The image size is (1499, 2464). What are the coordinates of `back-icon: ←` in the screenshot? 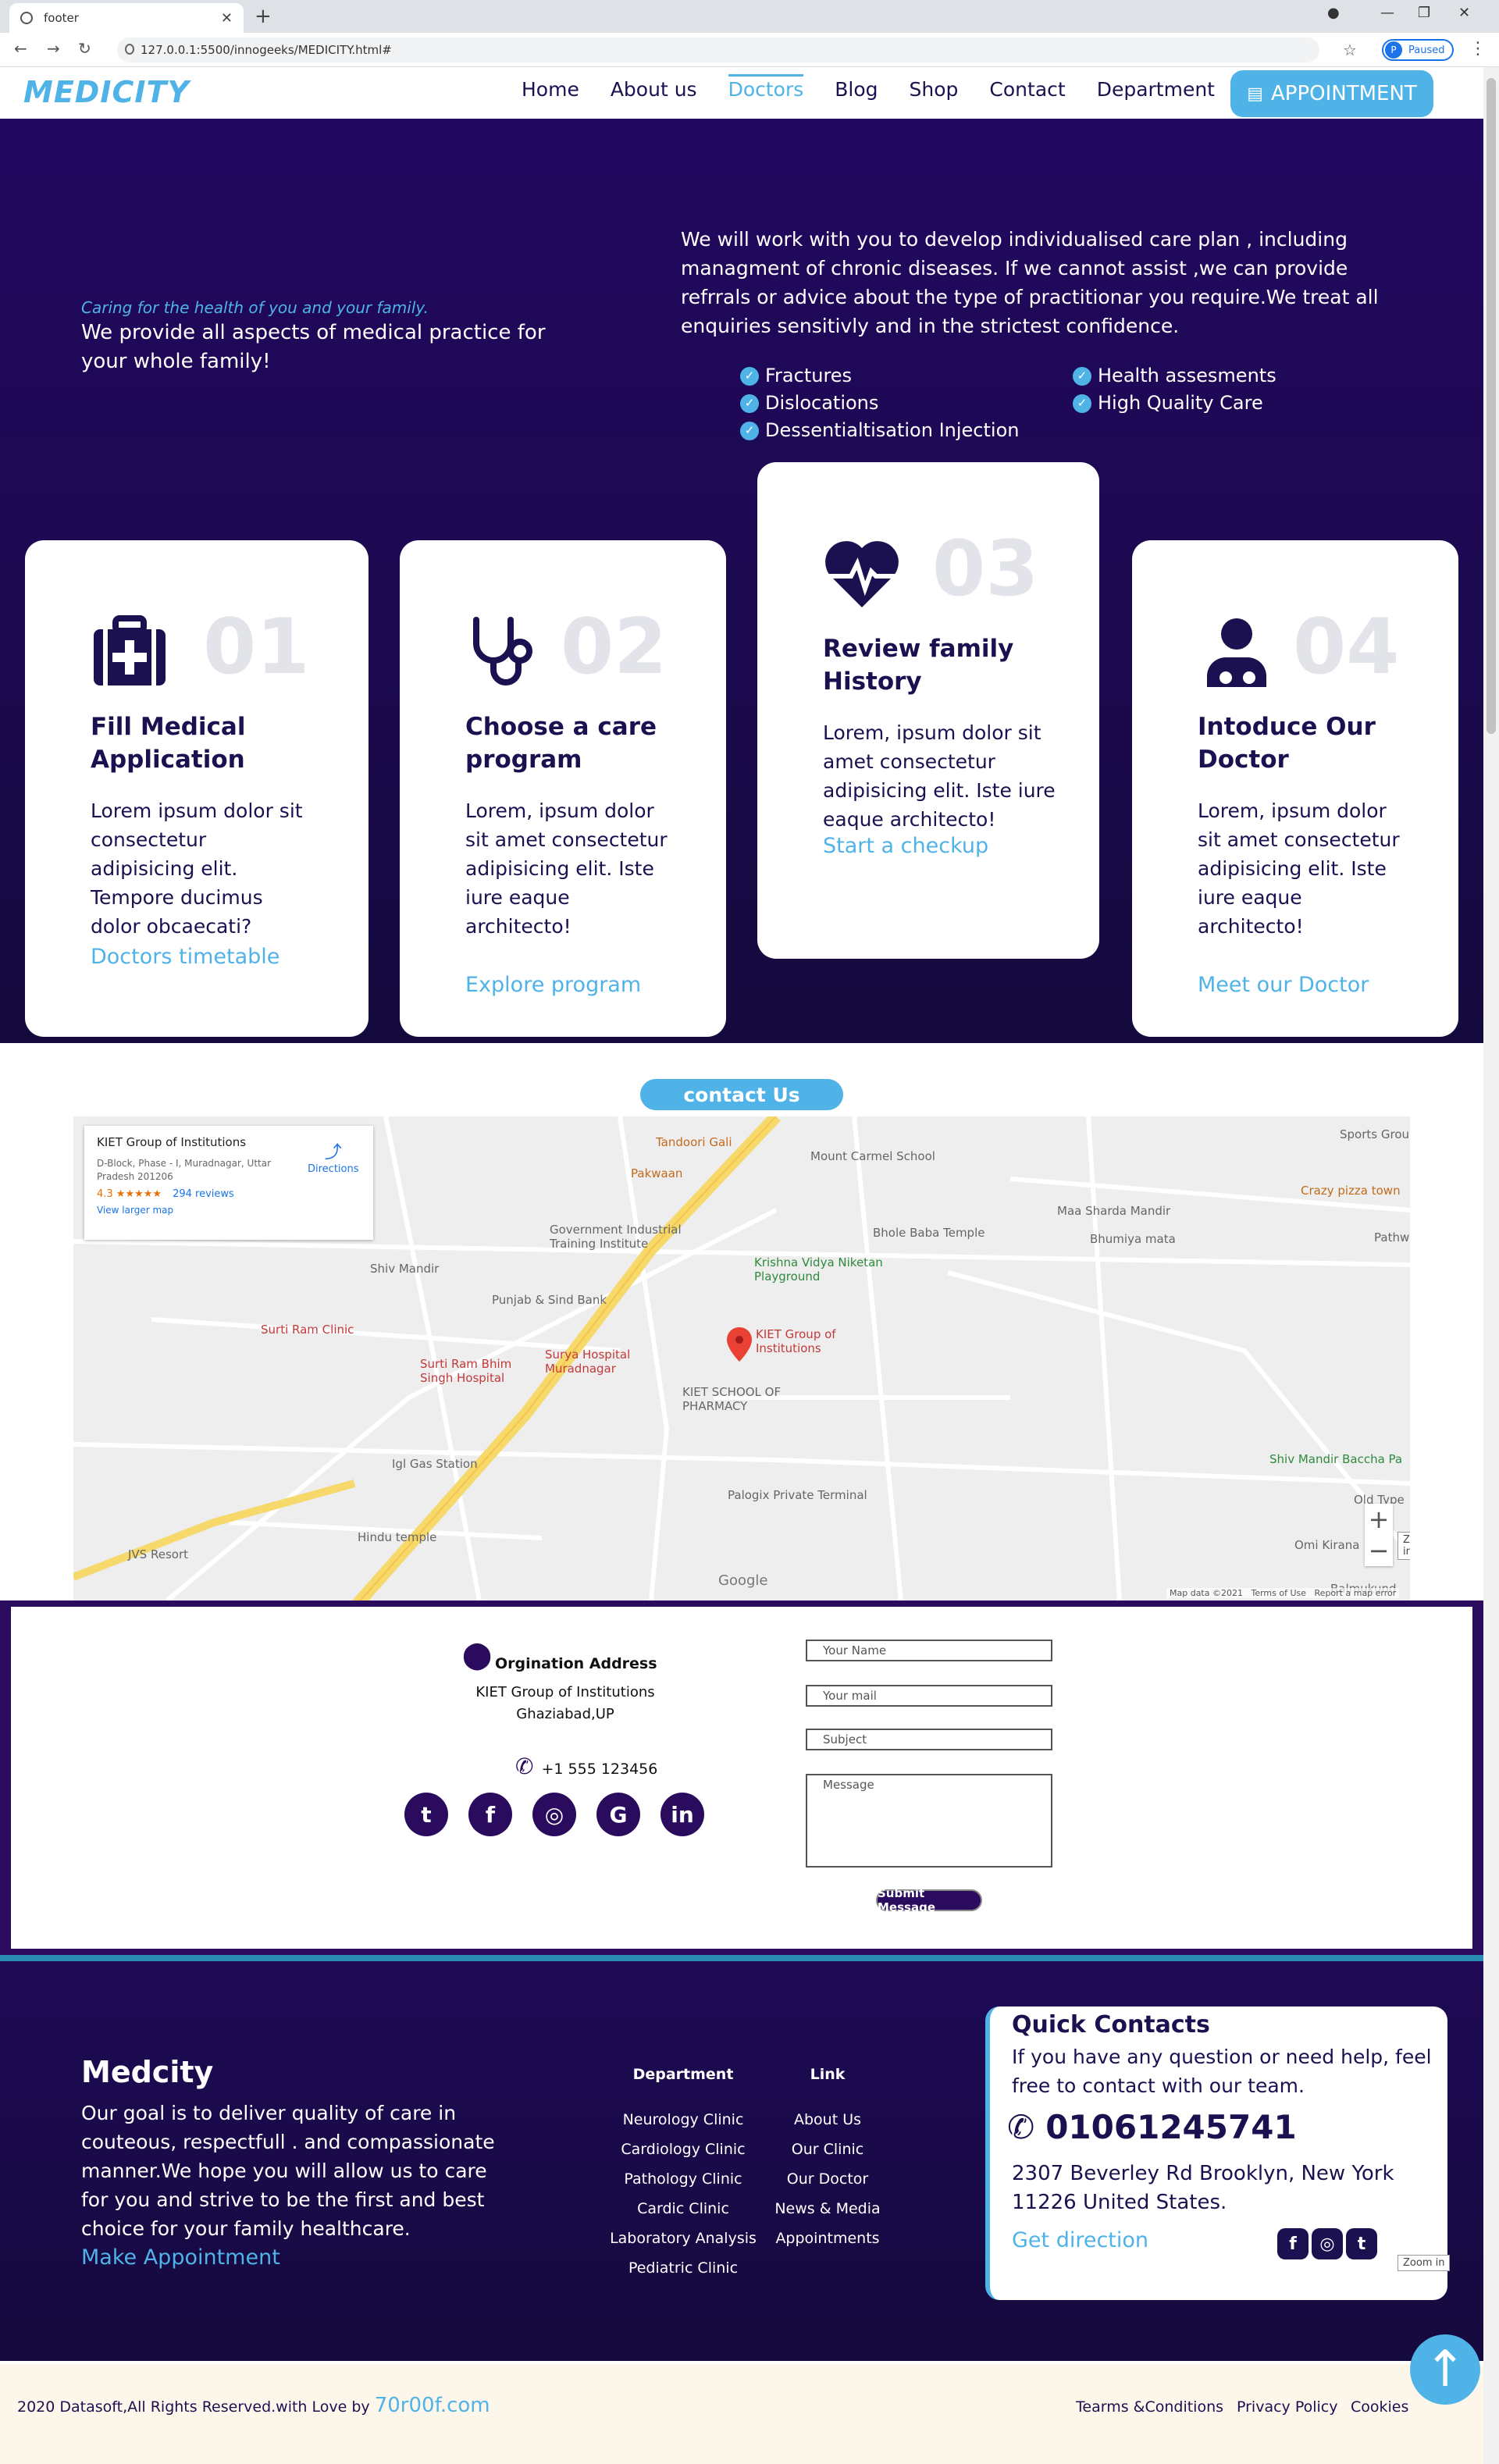 It's located at (20, 48).